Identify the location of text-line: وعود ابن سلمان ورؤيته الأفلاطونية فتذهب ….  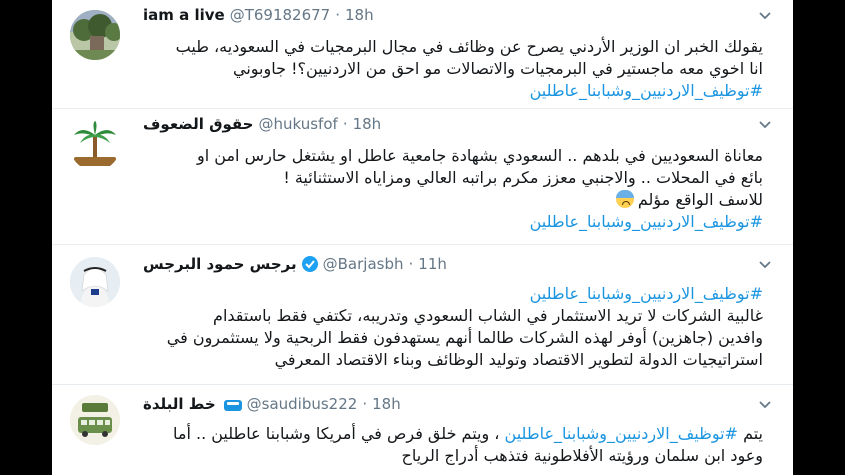
(582, 455).